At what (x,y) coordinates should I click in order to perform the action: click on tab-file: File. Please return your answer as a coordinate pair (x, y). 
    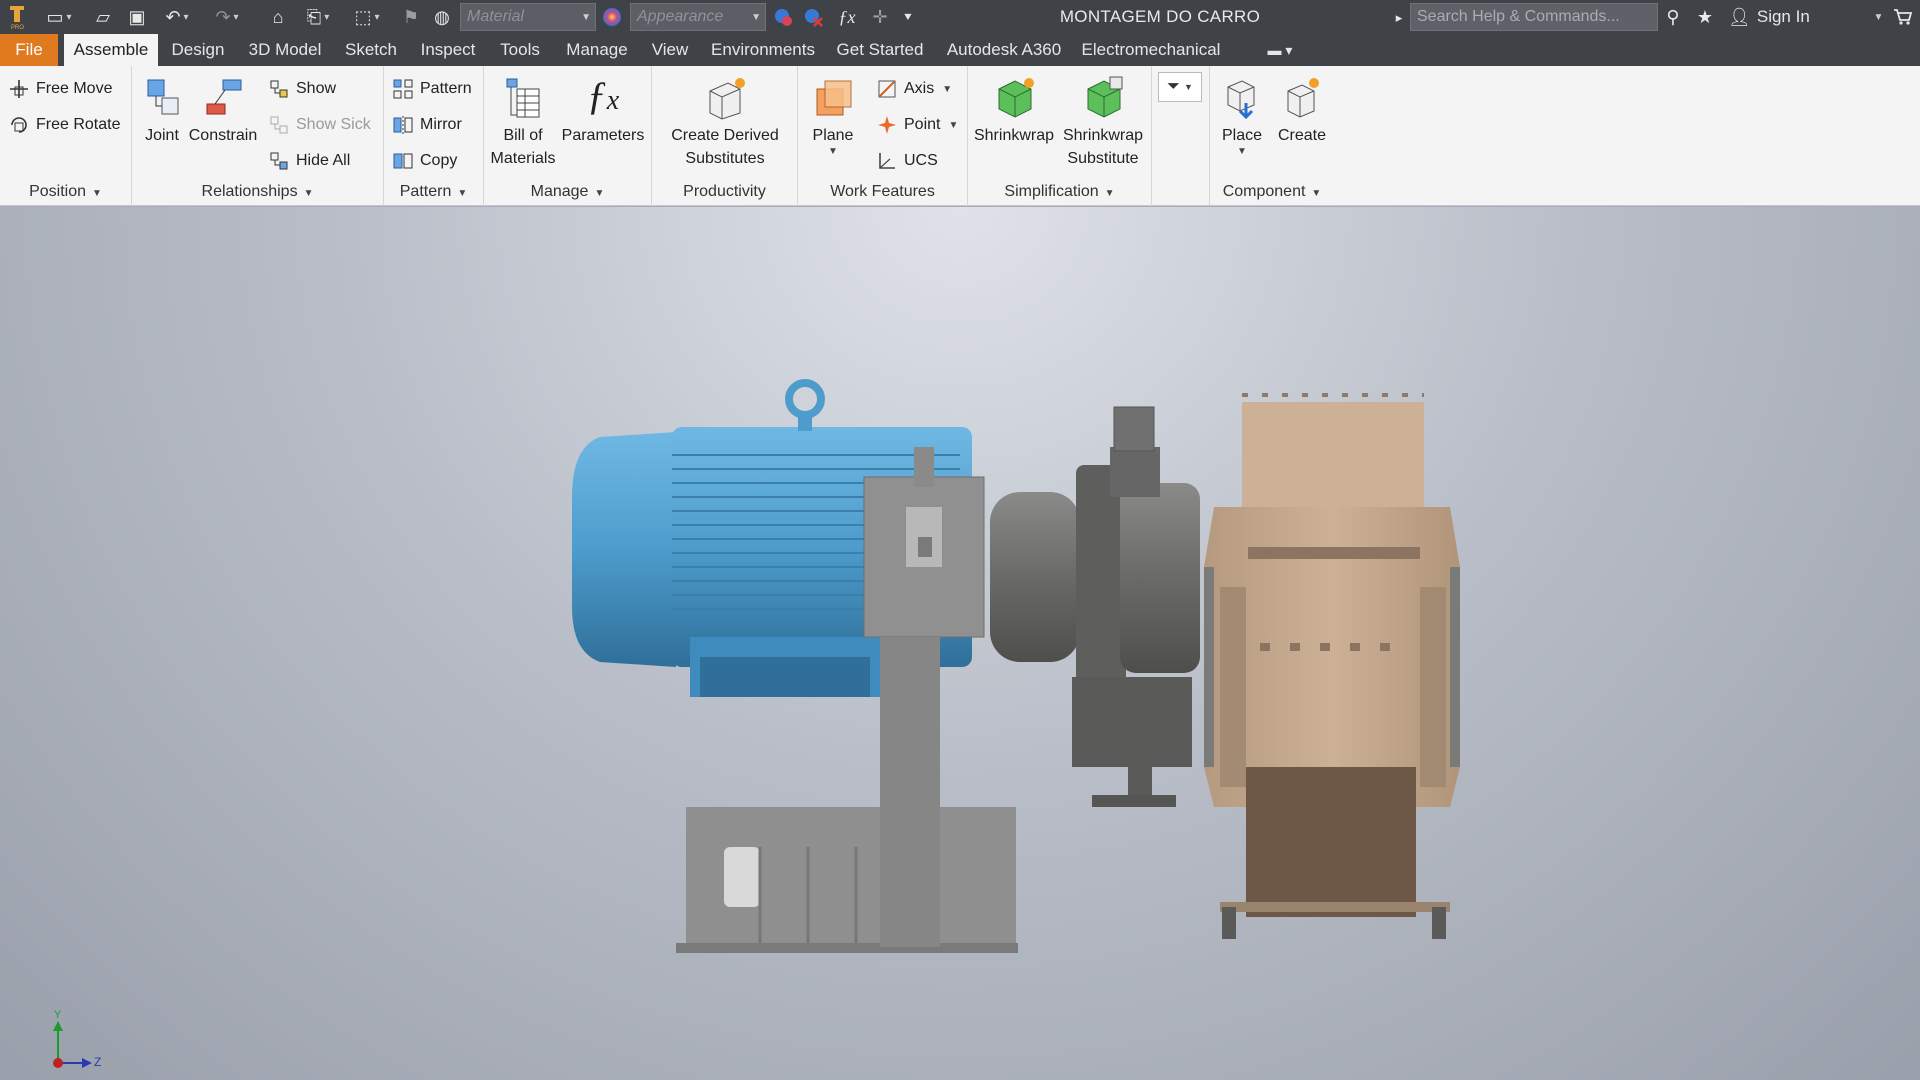
    Looking at the image, I should click on (29, 50).